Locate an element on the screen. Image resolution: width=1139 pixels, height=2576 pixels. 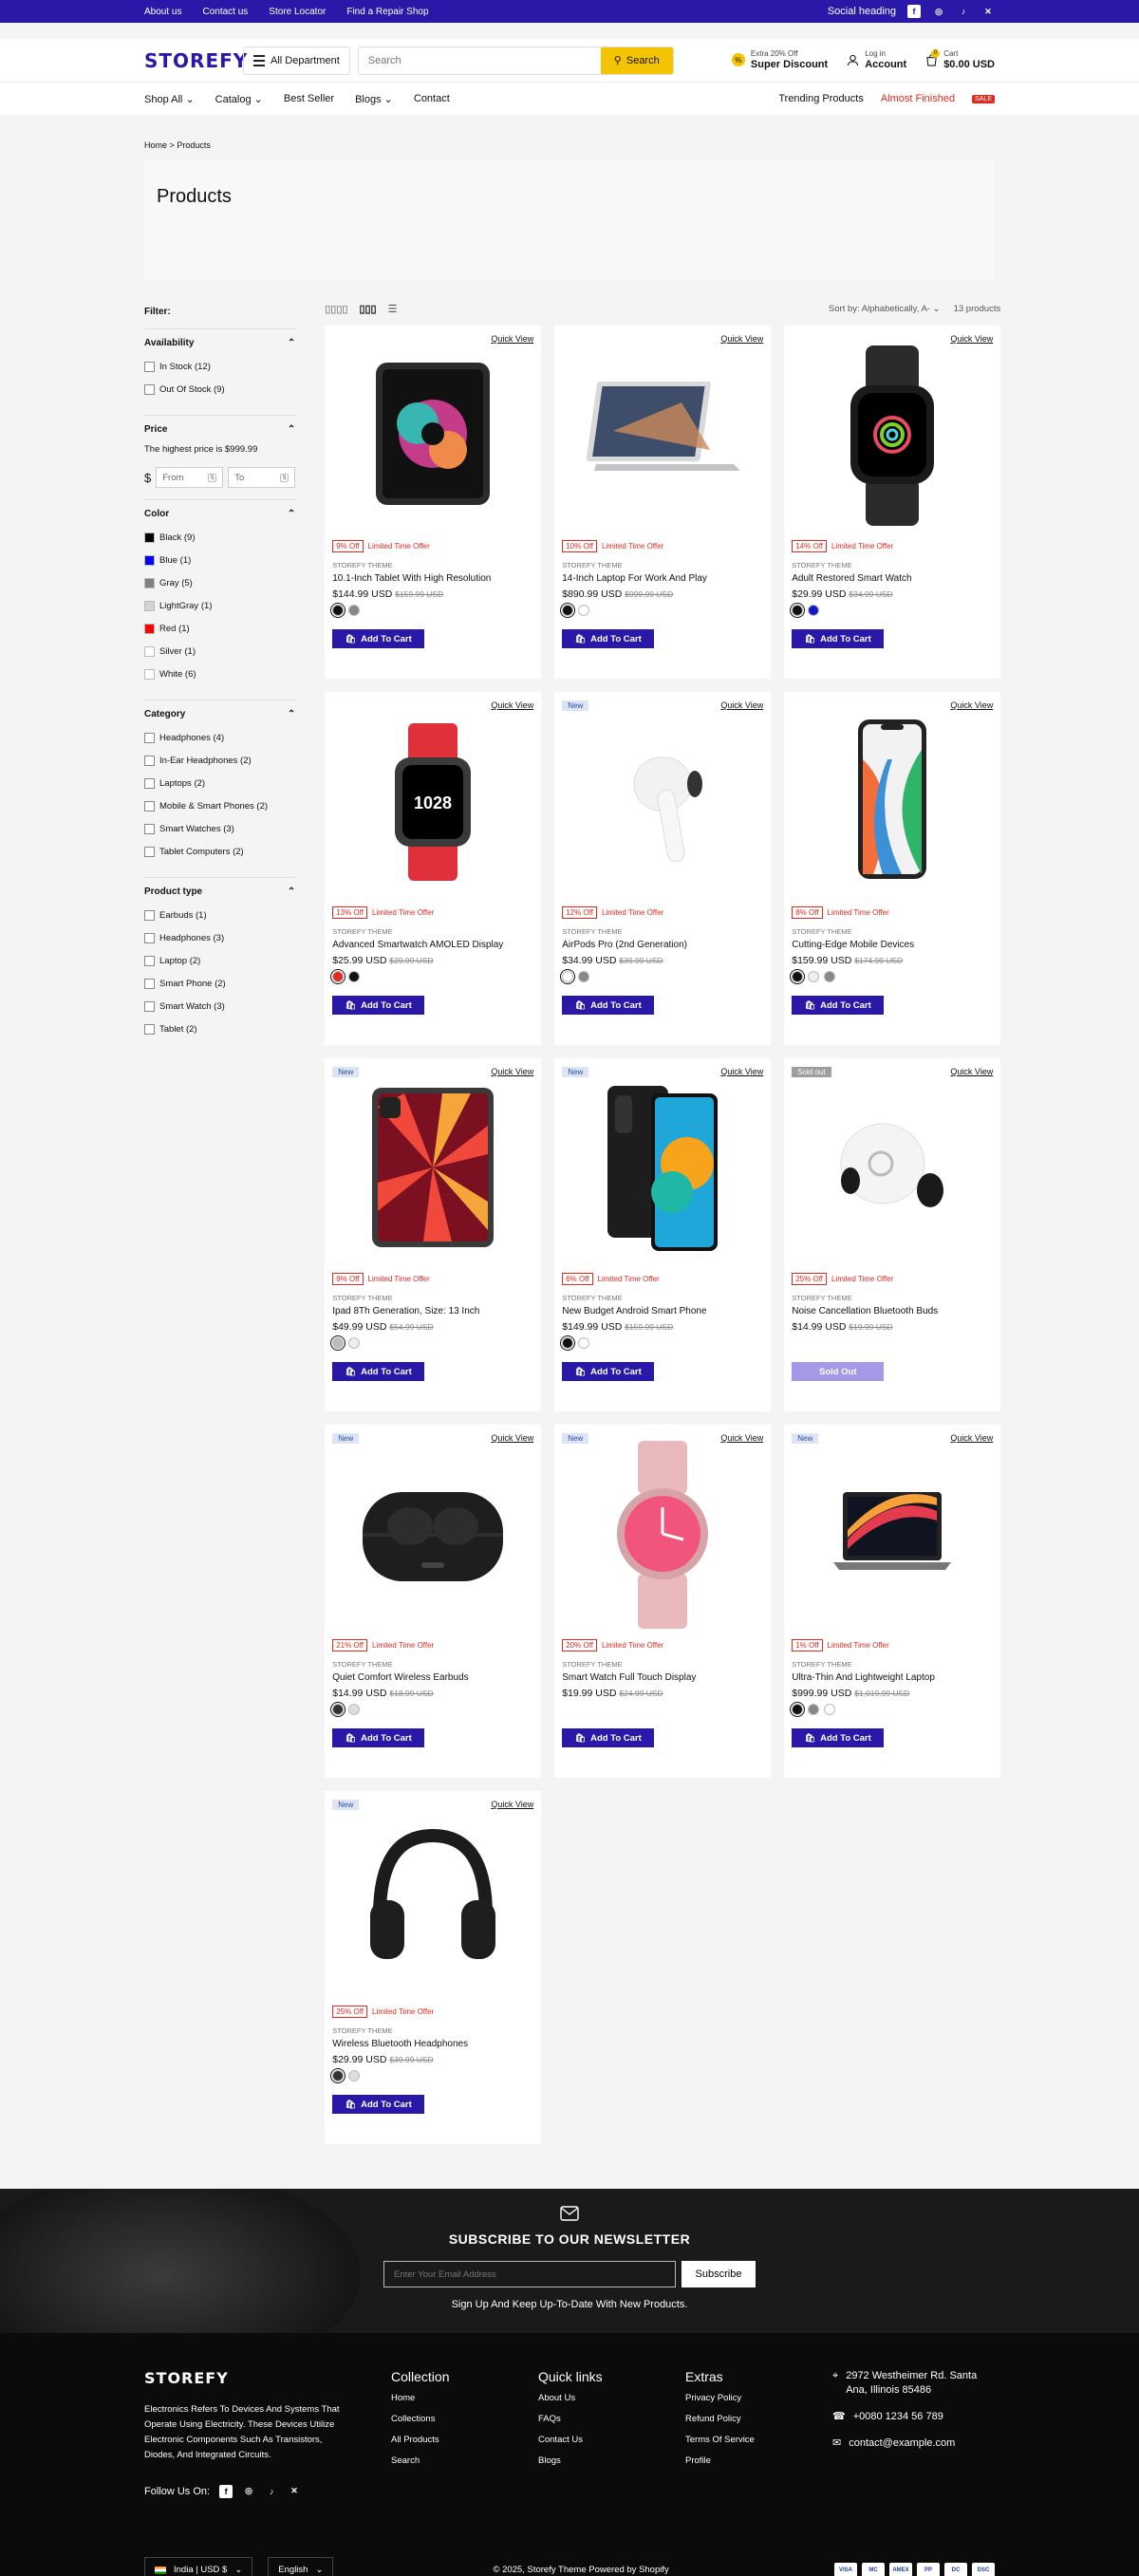
footer-logo: STOREFY is located at coordinates (267, 2378).